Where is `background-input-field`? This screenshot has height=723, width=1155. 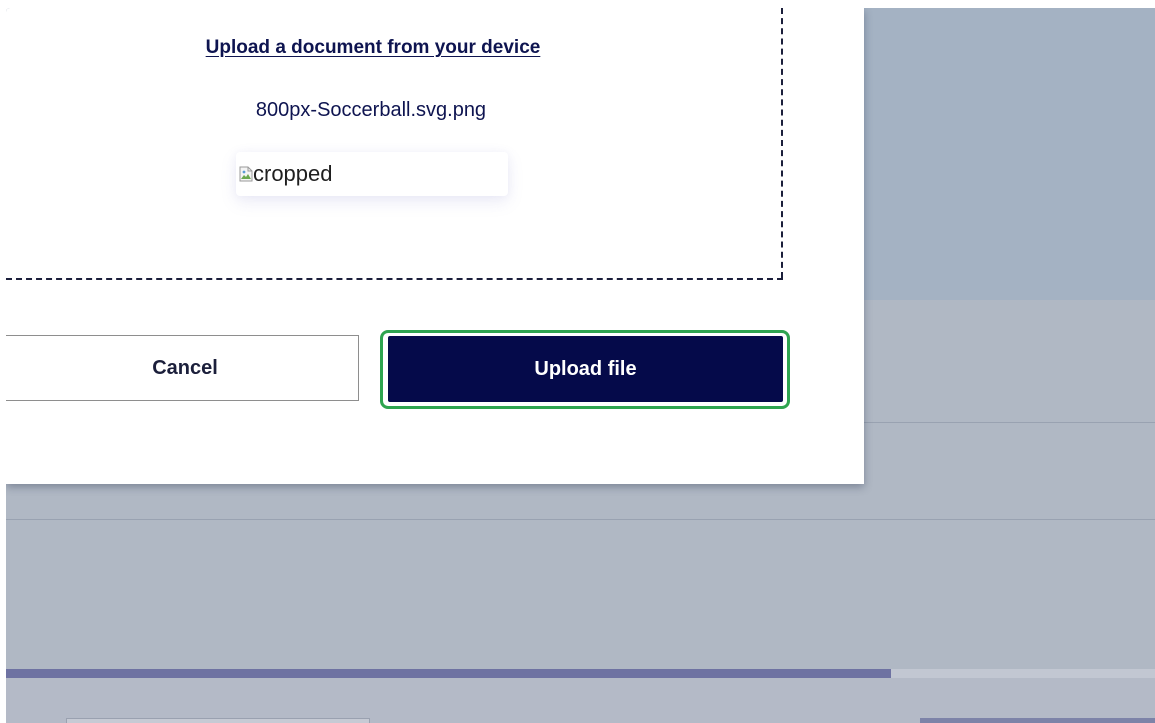 background-input-field is located at coordinates (218, 720).